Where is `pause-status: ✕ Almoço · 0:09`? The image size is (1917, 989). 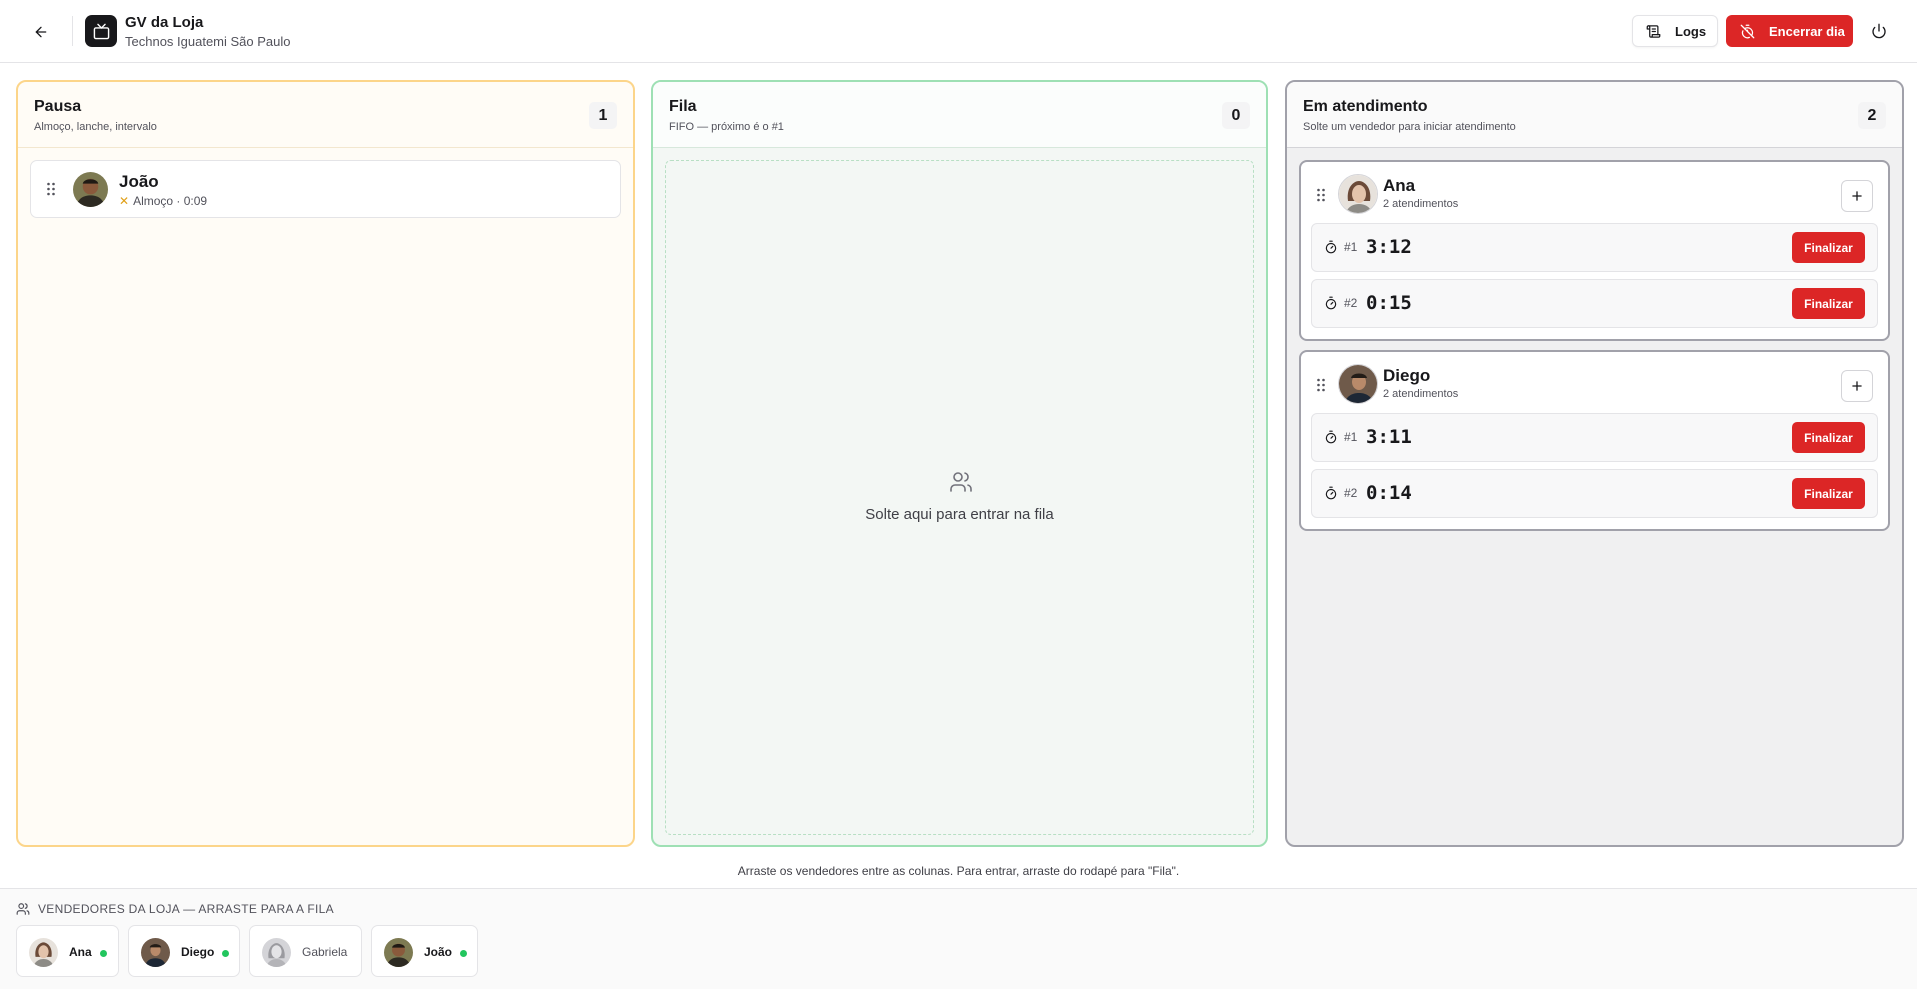
pause-status: ✕ Almoço · 0:09 is located at coordinates (163, 201).